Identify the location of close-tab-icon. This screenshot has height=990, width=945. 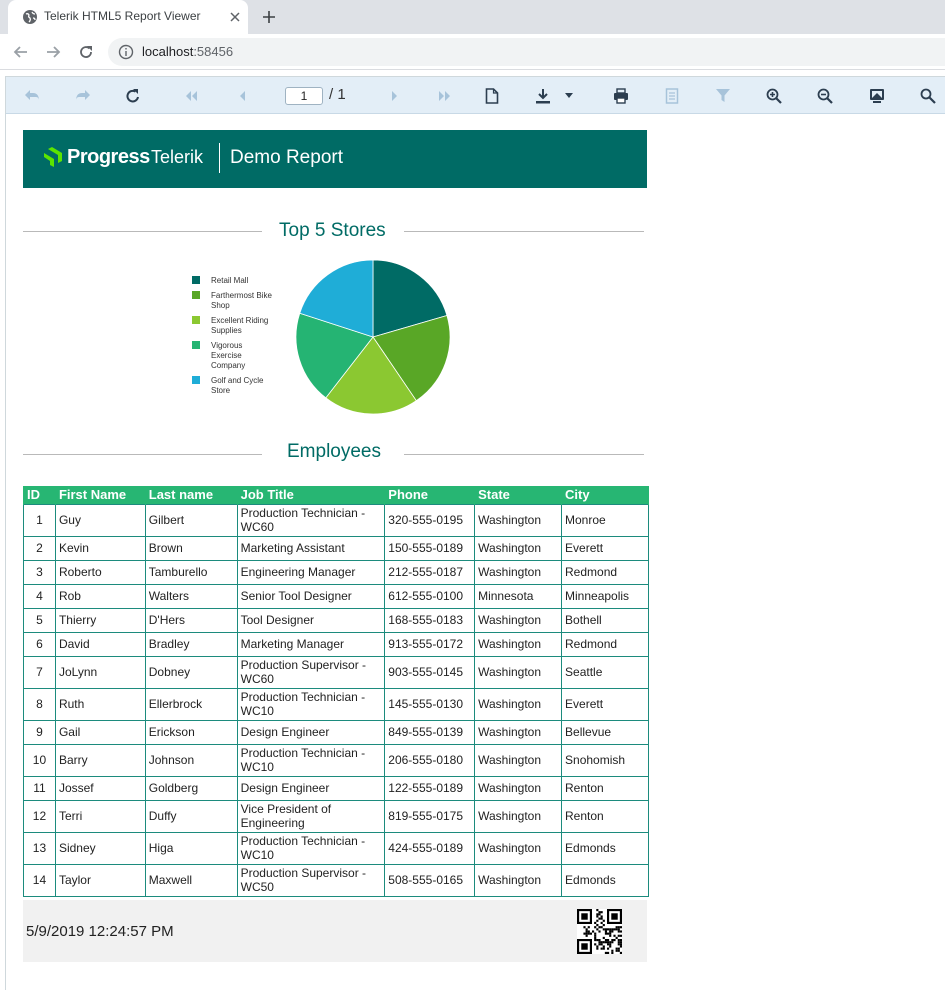
(235, 17).